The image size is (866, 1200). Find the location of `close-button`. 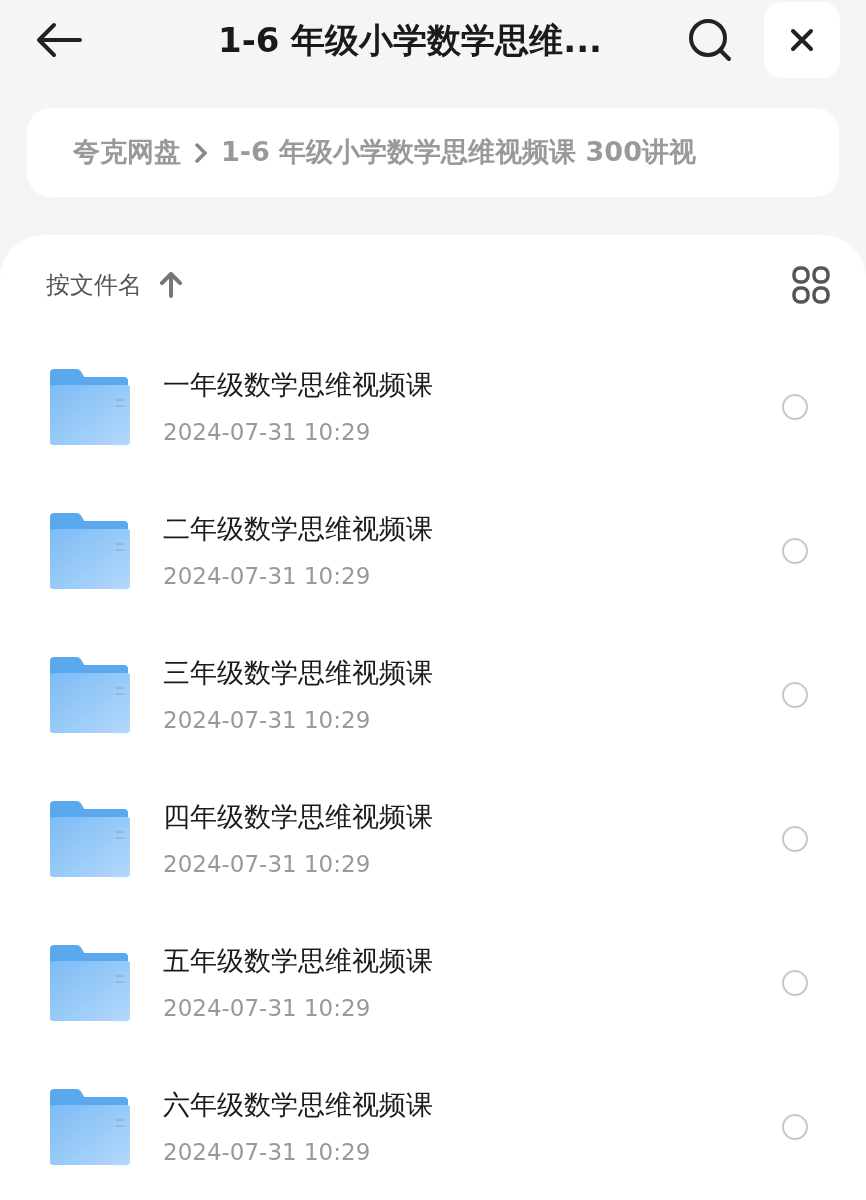

close-button is located at coordinates (802, 40).